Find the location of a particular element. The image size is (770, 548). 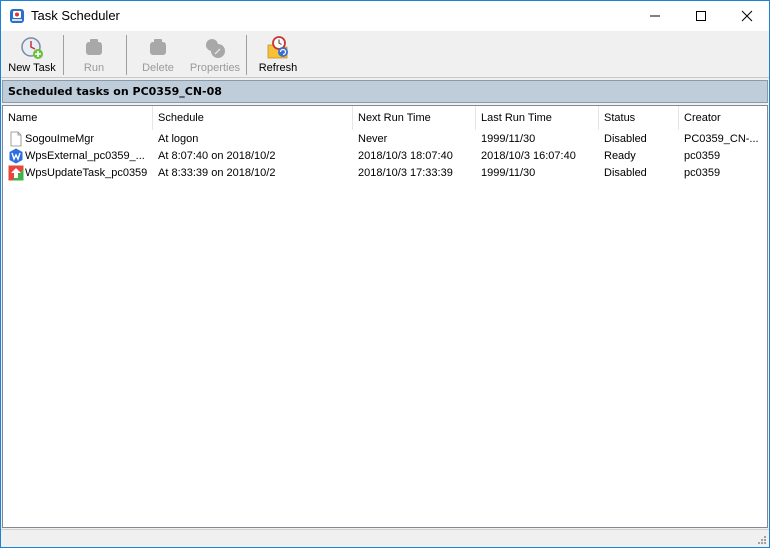

next-run-time-cell: Never is located at coordinates (373, 139).